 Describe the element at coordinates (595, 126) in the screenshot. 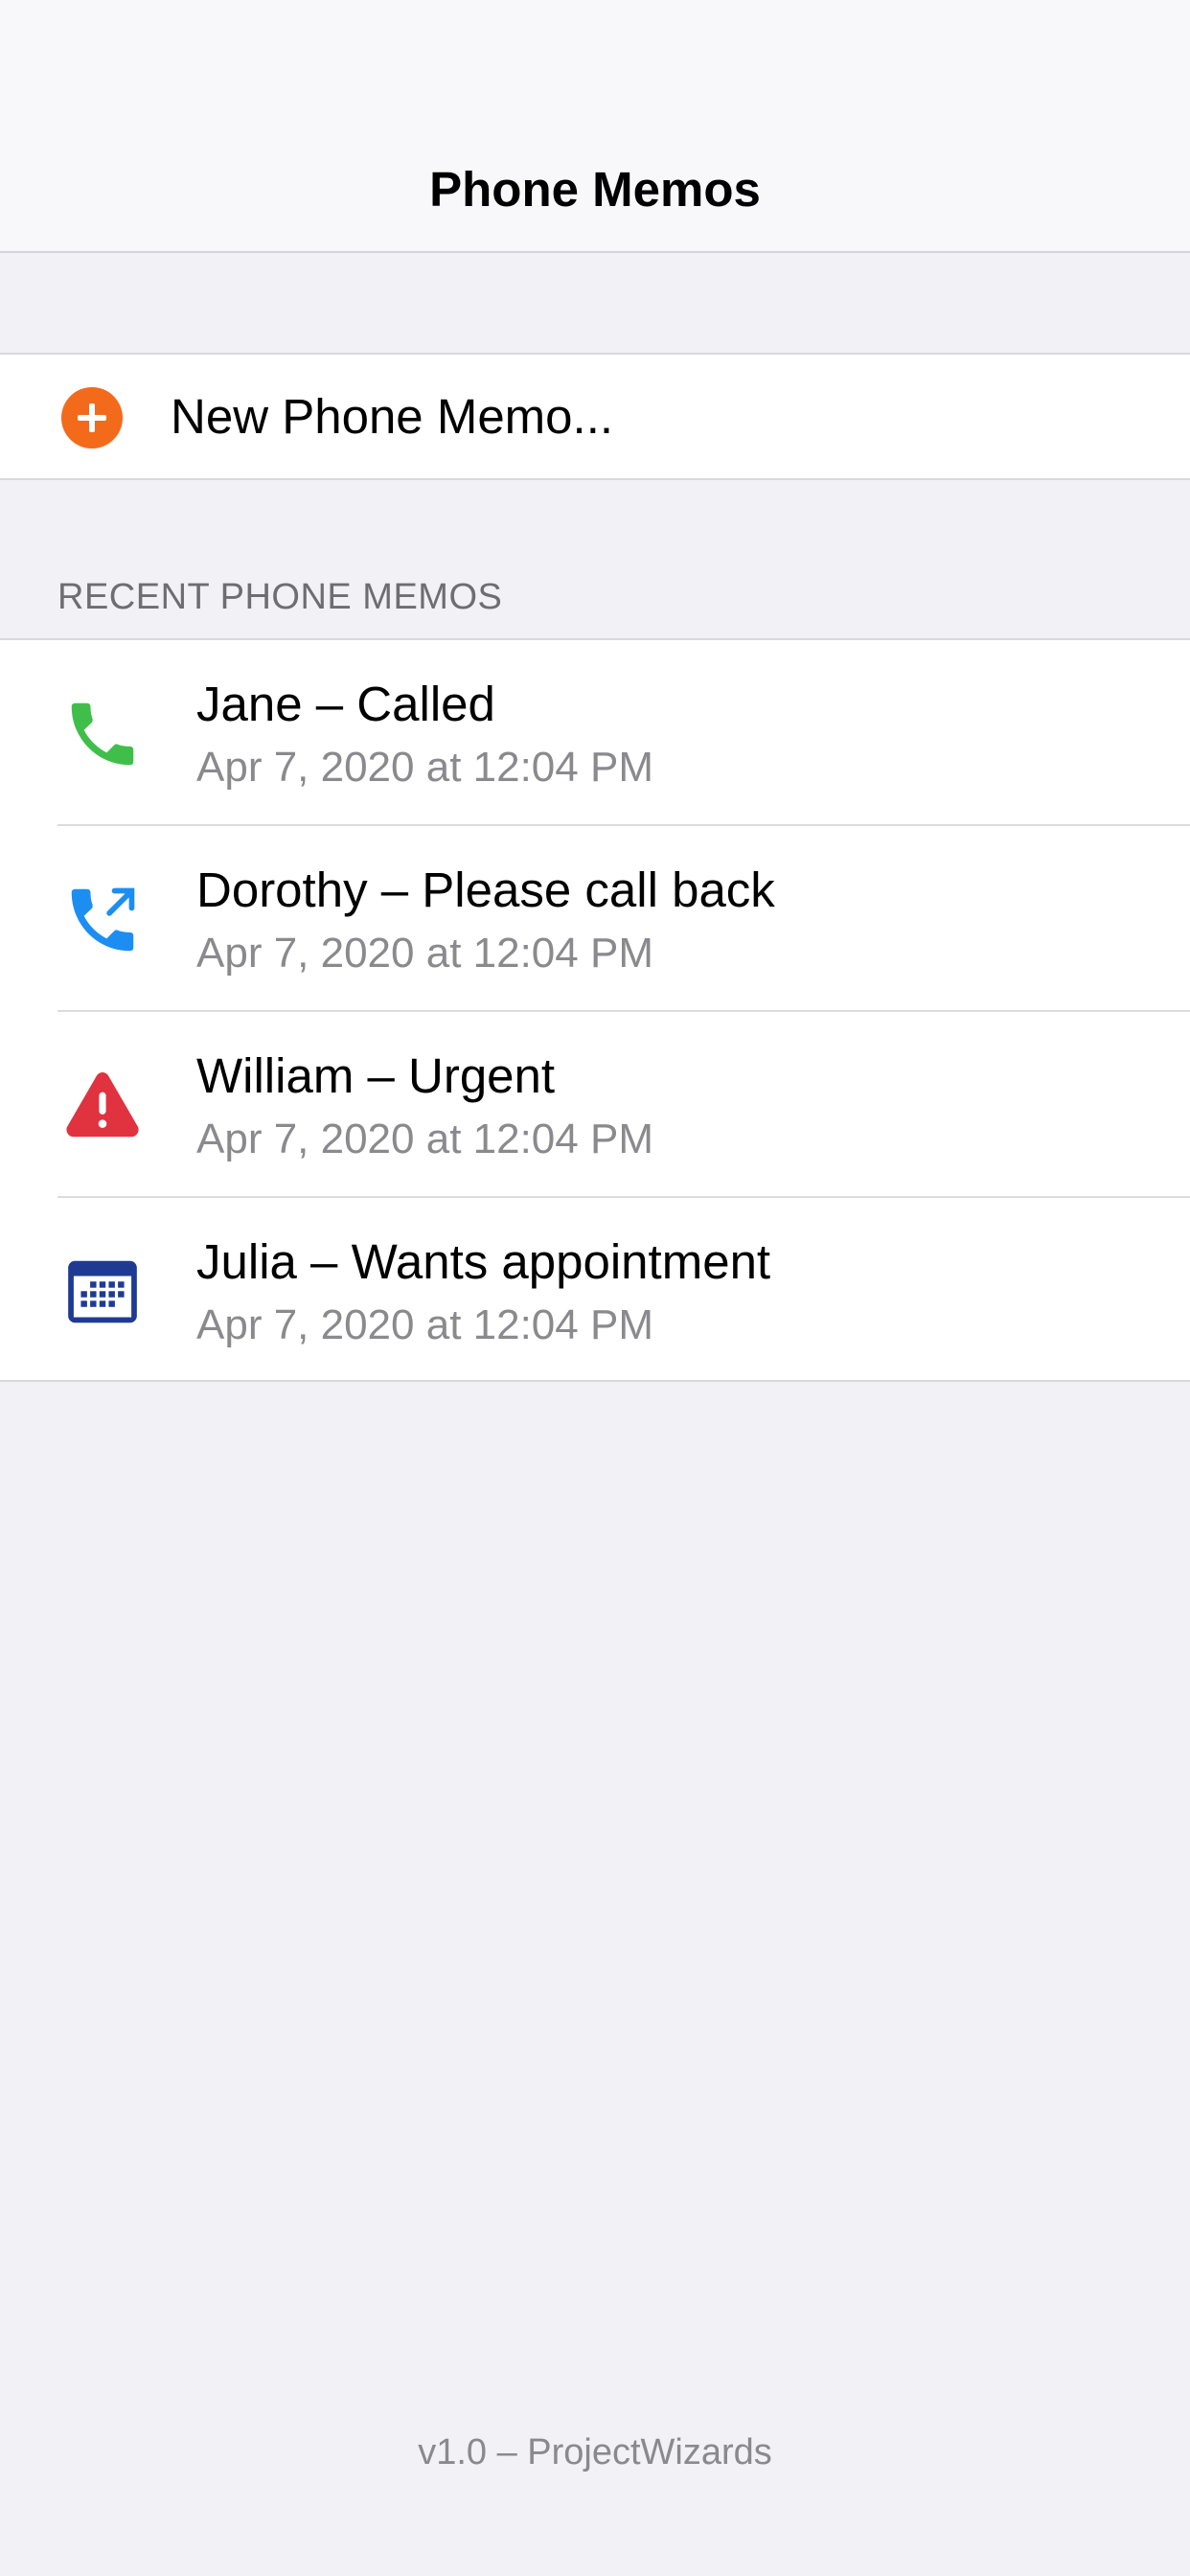

I see `navigation-bar: Phone Memos` at that location.